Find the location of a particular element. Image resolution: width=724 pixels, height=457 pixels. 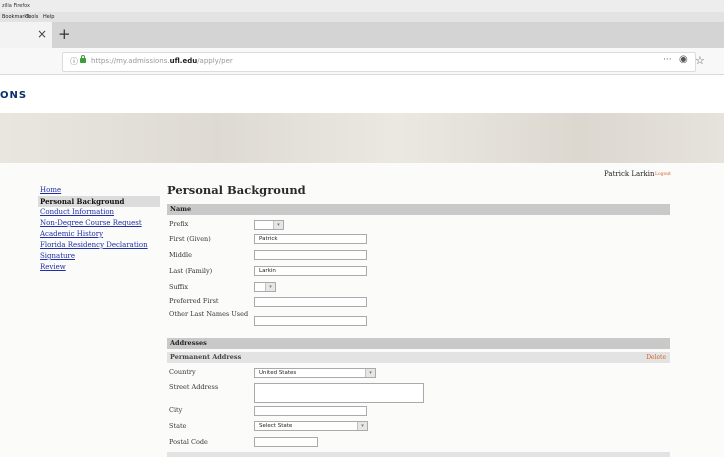

banner-image is located at coordinates (362, 138).